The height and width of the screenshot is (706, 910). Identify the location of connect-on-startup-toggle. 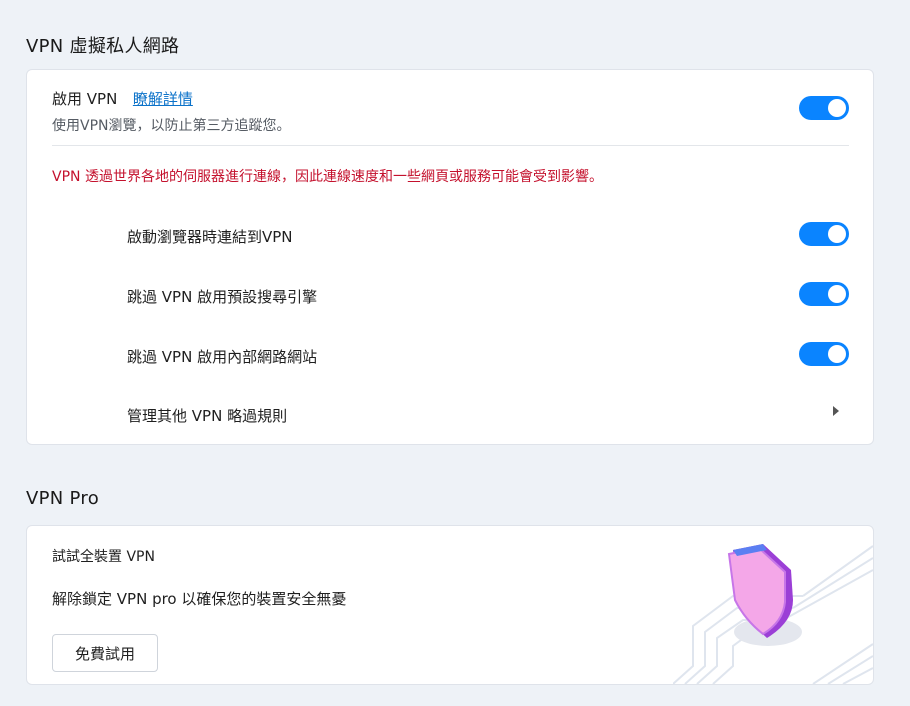
(824, 234).